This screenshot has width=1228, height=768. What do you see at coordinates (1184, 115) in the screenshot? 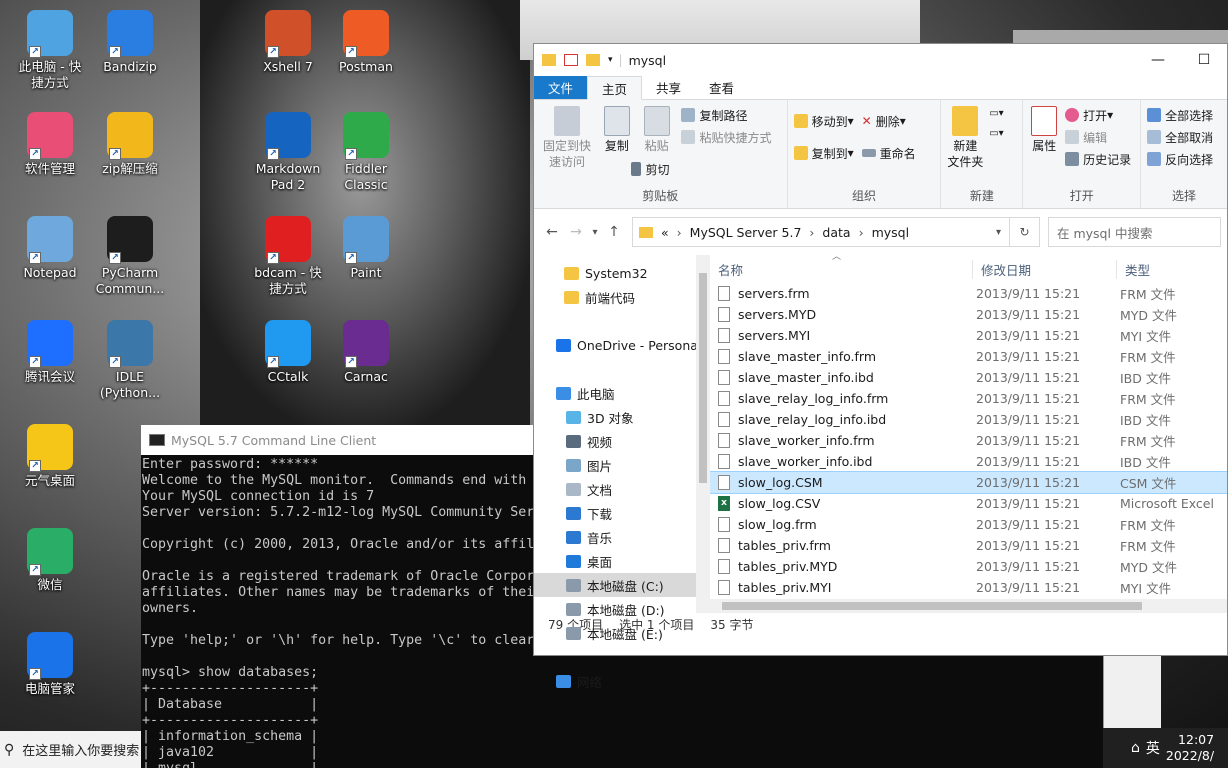
I see `select-all-button: 全部选择` at bounding box center [1184, 115].